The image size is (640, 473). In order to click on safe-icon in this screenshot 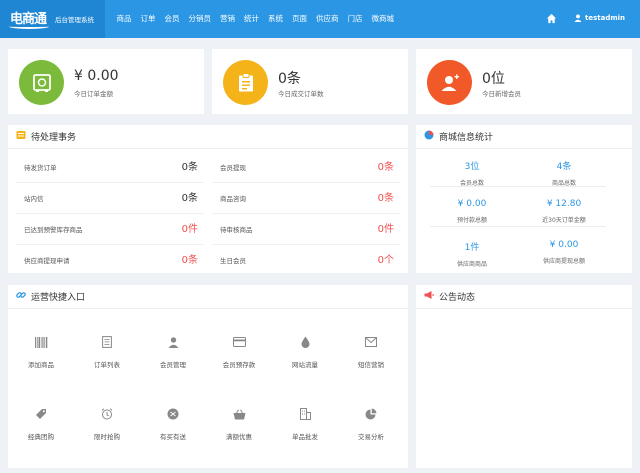, I will do `click(41, 82)`.